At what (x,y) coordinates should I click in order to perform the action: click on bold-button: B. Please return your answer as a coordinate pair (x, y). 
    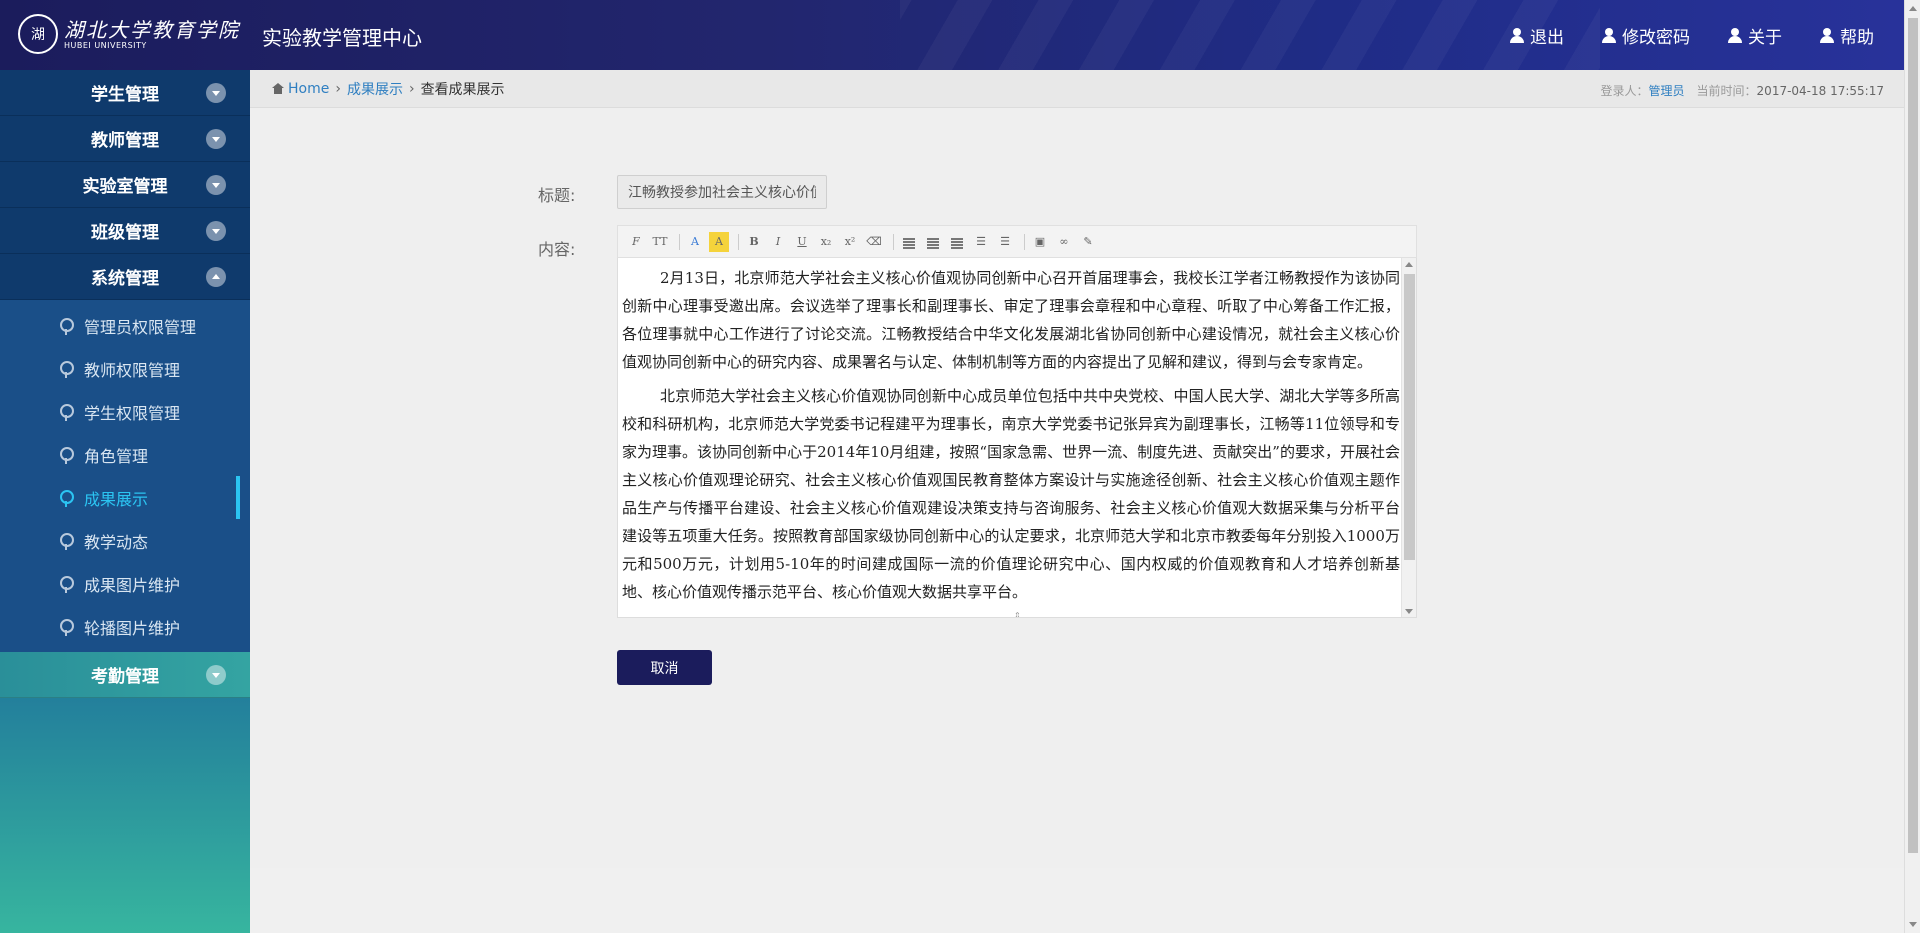
    Looking at the image, I should click on (754, 242).